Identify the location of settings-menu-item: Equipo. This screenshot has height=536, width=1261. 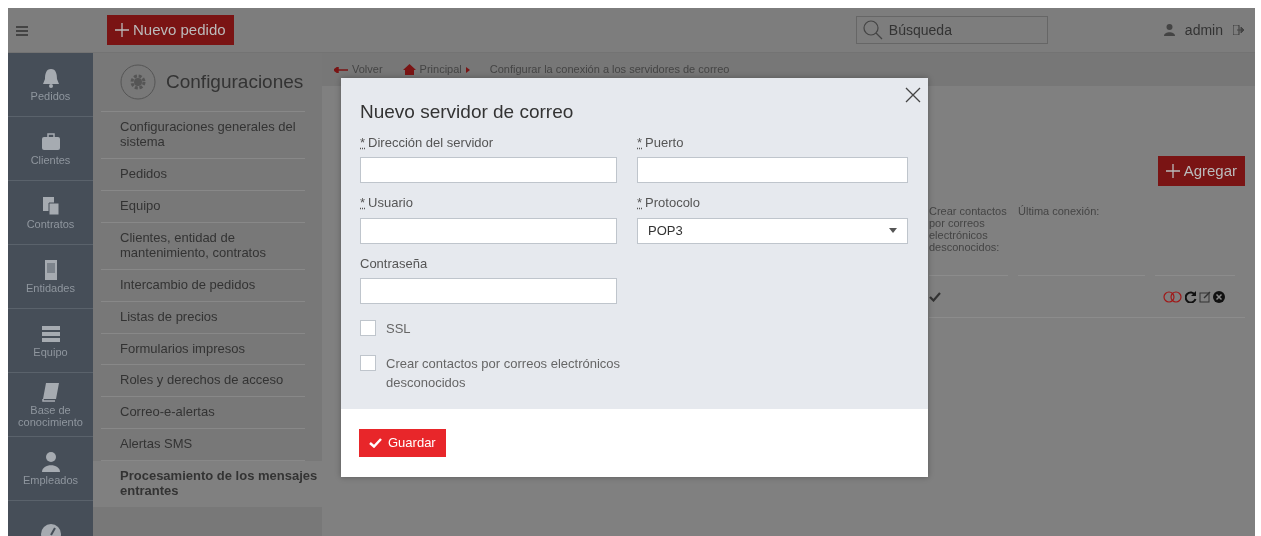
(203, 206).